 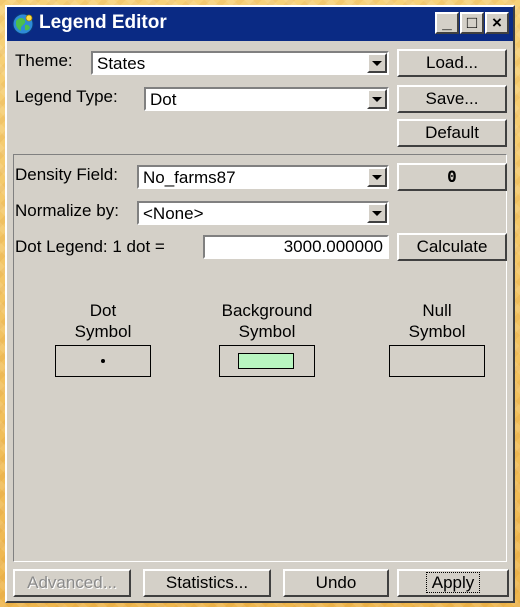 What do you see at coordinates (267, 321) in the screenshot?
I see `background-symbol-label: Background Symbol` at bounding box center [267, 321].